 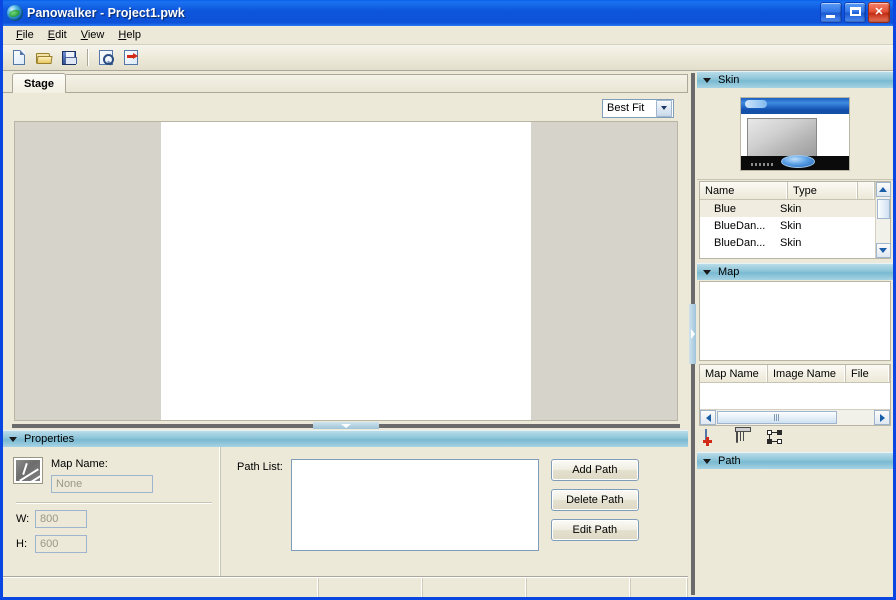 What do you see at coordinates (729, 80) in the screenshot?
I see `skin-panel-title: Skin` at bounding box center [729, 80].